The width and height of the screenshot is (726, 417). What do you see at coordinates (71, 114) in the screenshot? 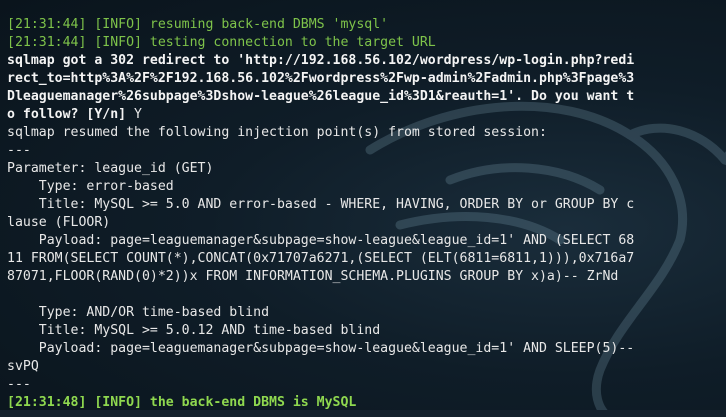
I see `redirect-prompt-question: o follow? [Y/n]` at bounding box center [71, 114].